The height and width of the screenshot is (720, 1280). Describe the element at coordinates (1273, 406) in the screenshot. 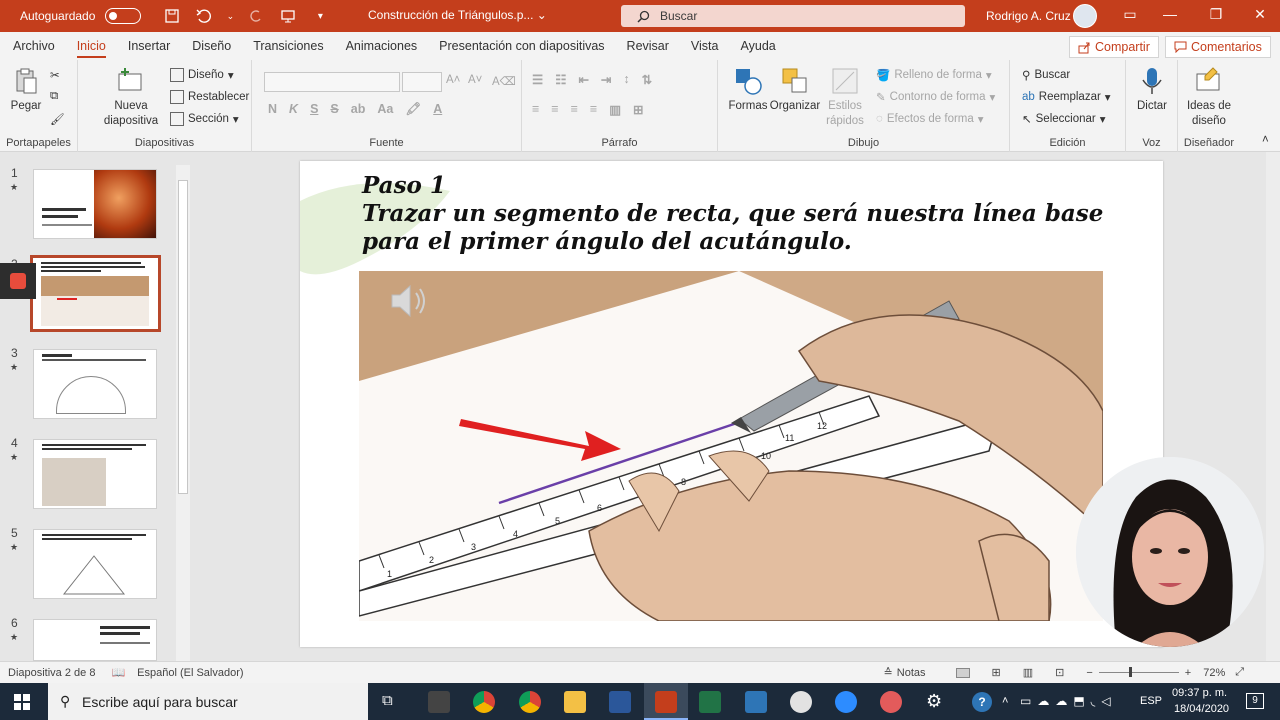

I see `slide-scrollbar` at that location.